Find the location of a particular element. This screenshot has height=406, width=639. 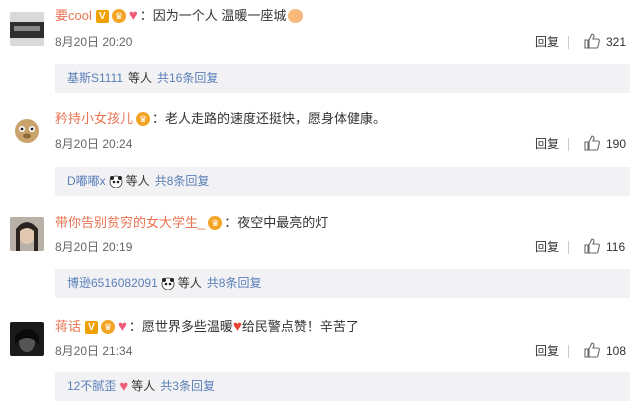

hands-emoji-icon is located at coordinates (296, 16).